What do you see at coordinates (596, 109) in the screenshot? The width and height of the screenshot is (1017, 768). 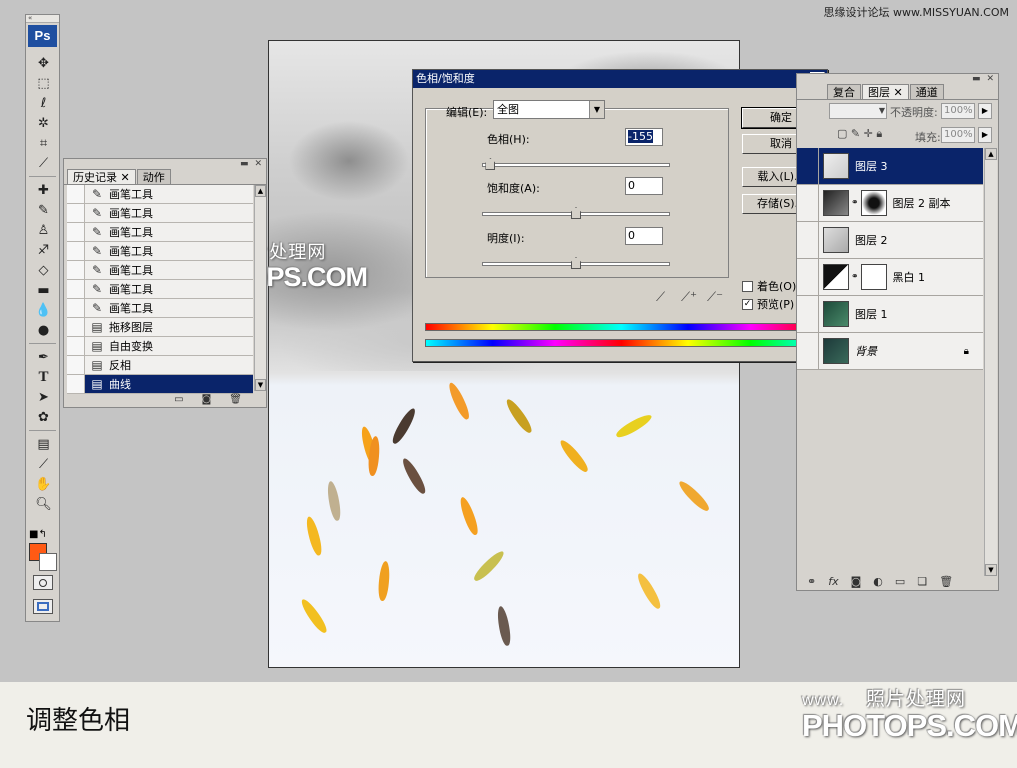 I see `chevron-down-icon: ▼` at bounding box center [596, 109].